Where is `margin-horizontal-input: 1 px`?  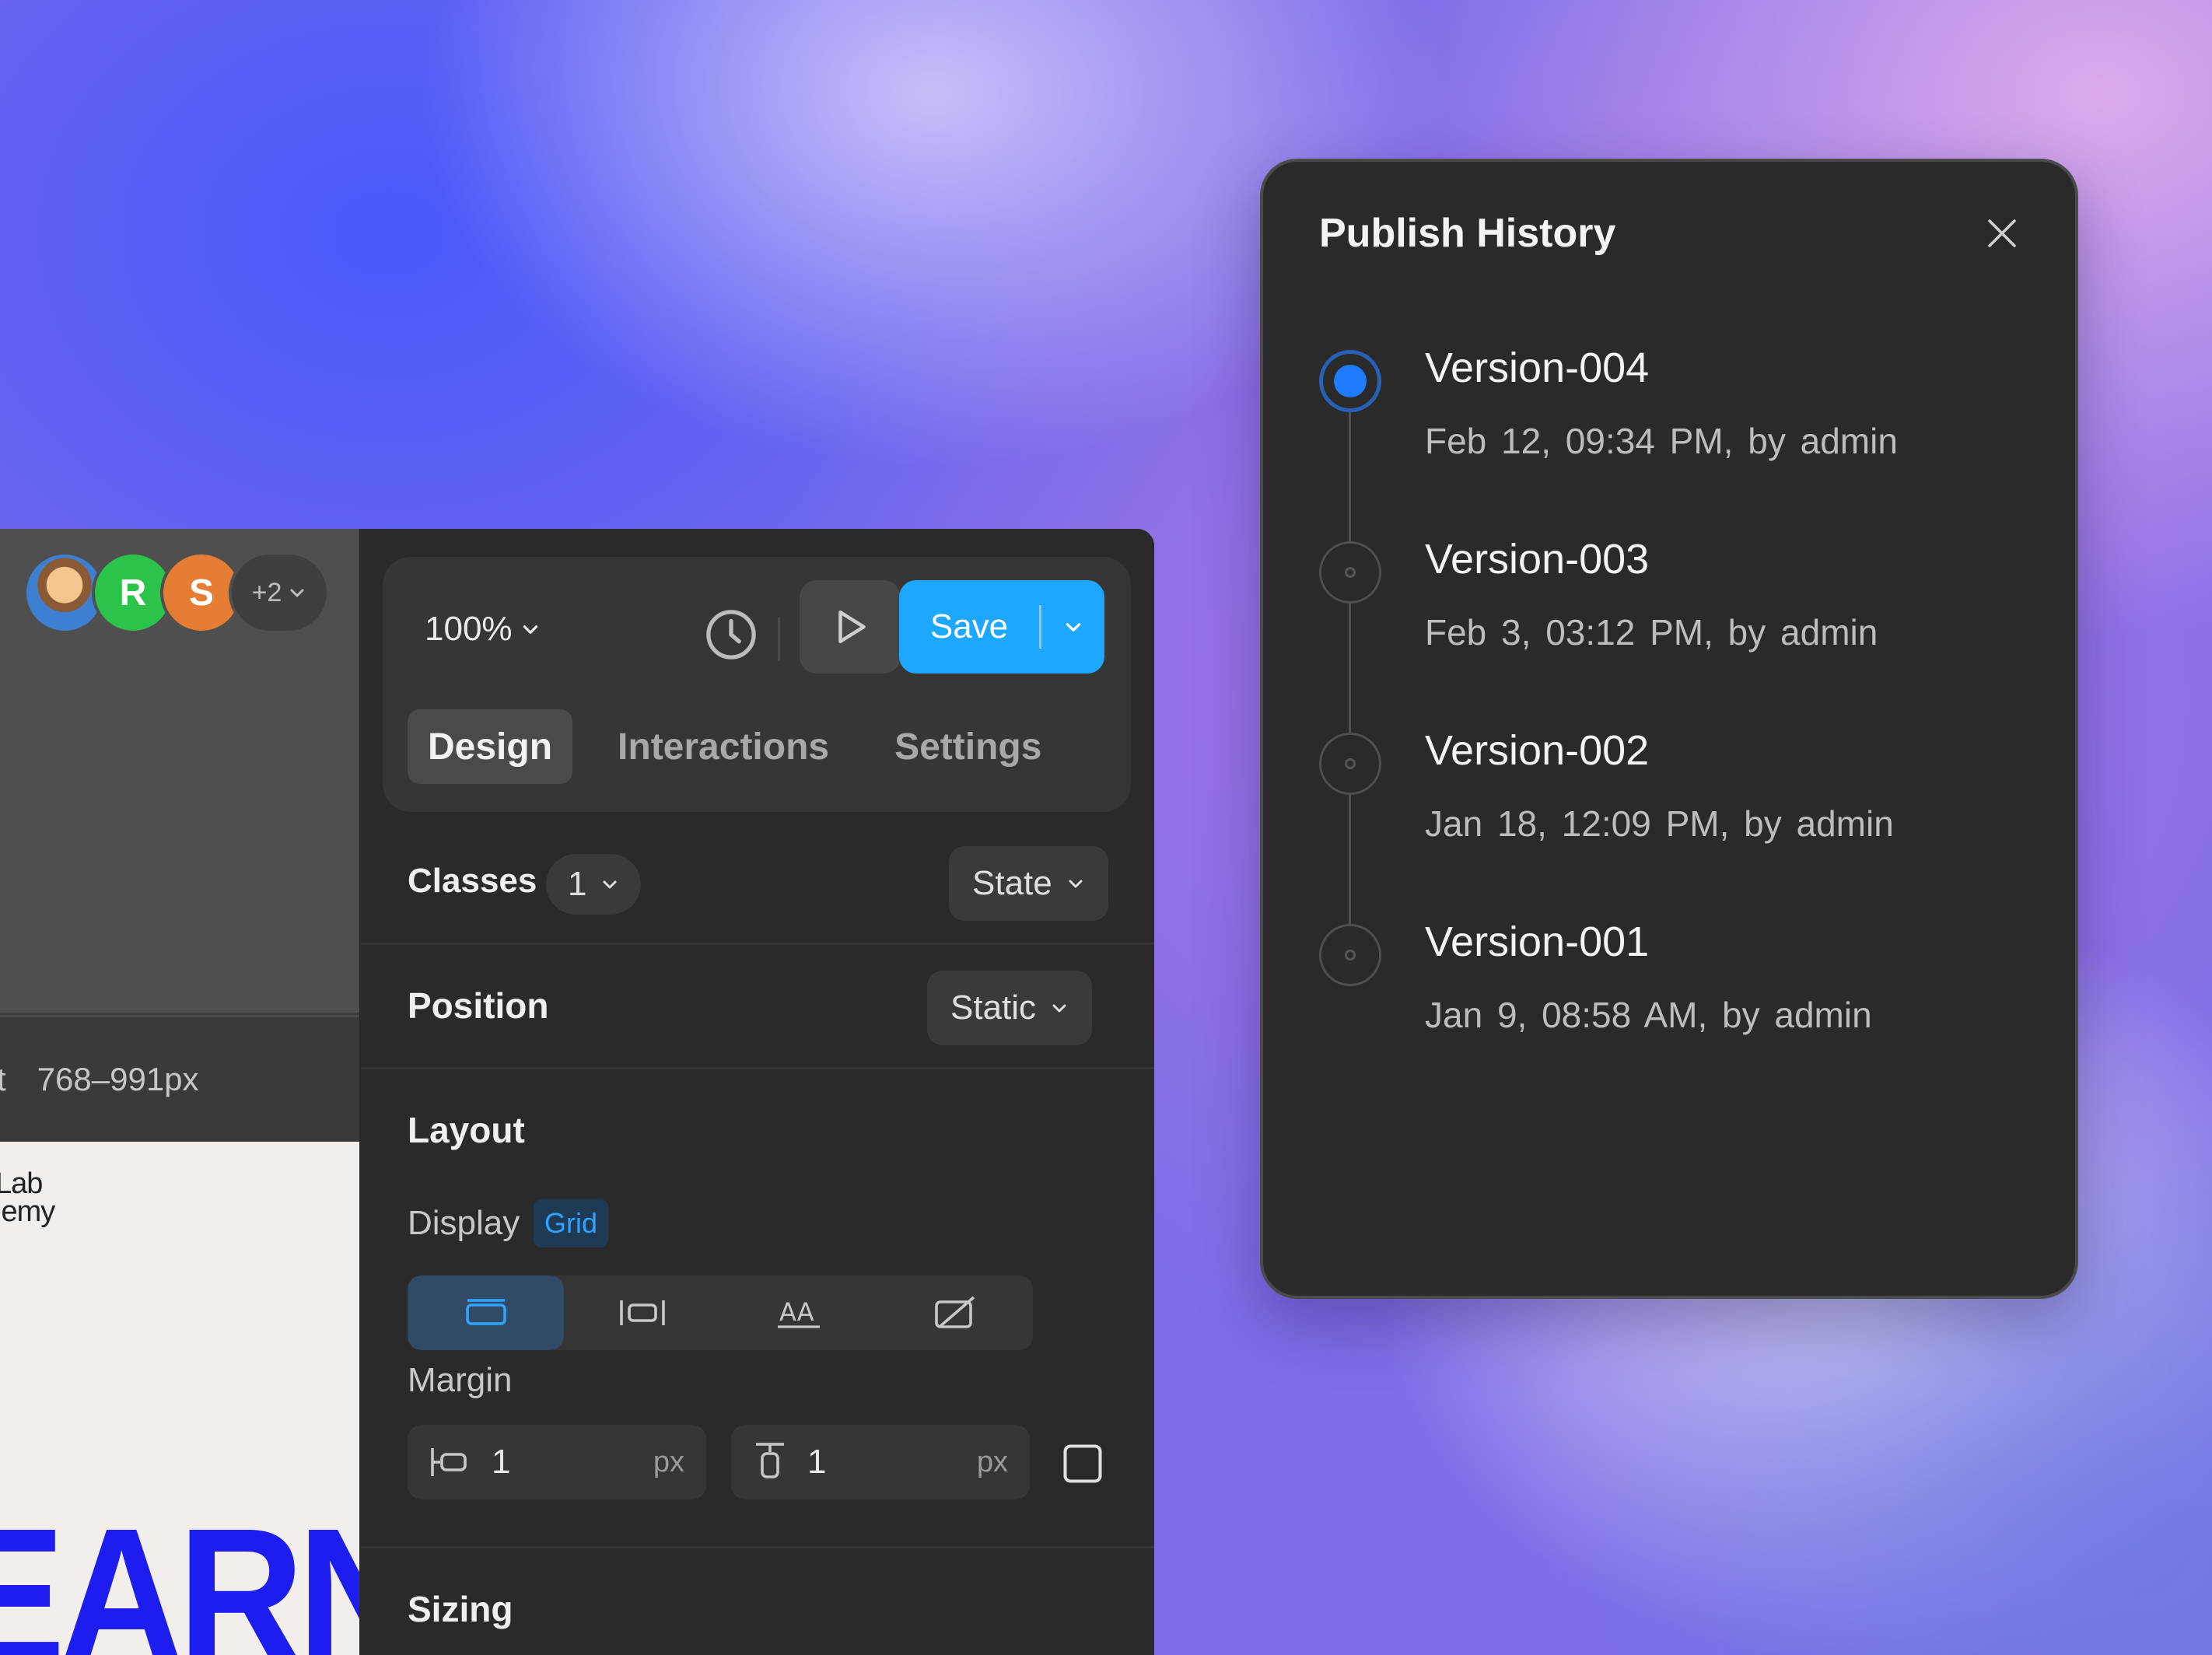 margin-horizontal-input: 1 px is located at coordinates (557, 1462).